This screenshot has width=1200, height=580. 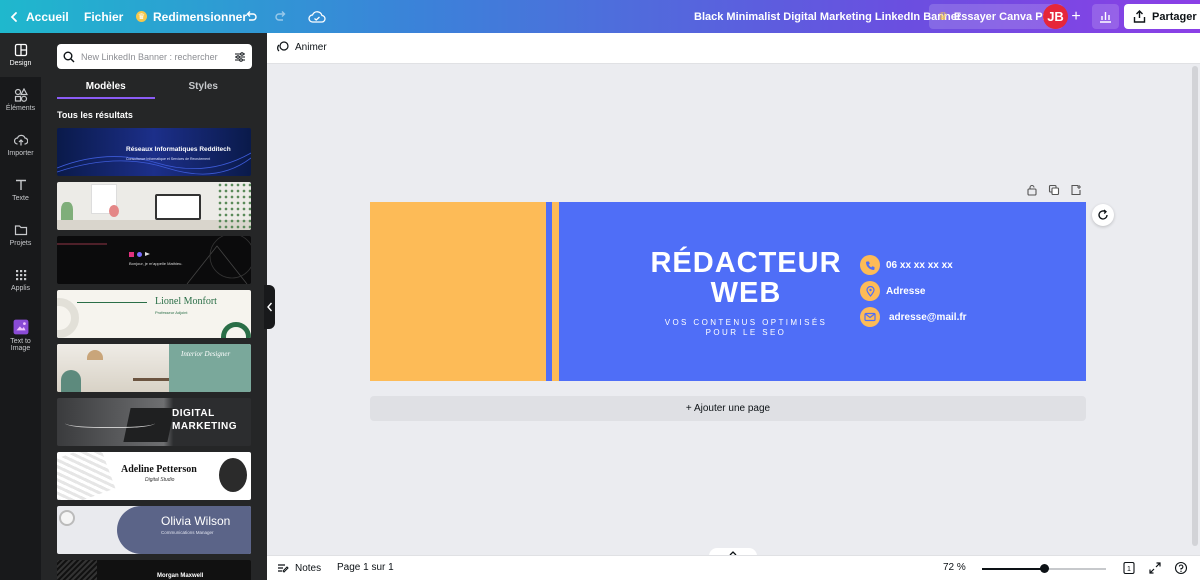 I want to click on rail-item-design: Design, so click(x=20, y=55).